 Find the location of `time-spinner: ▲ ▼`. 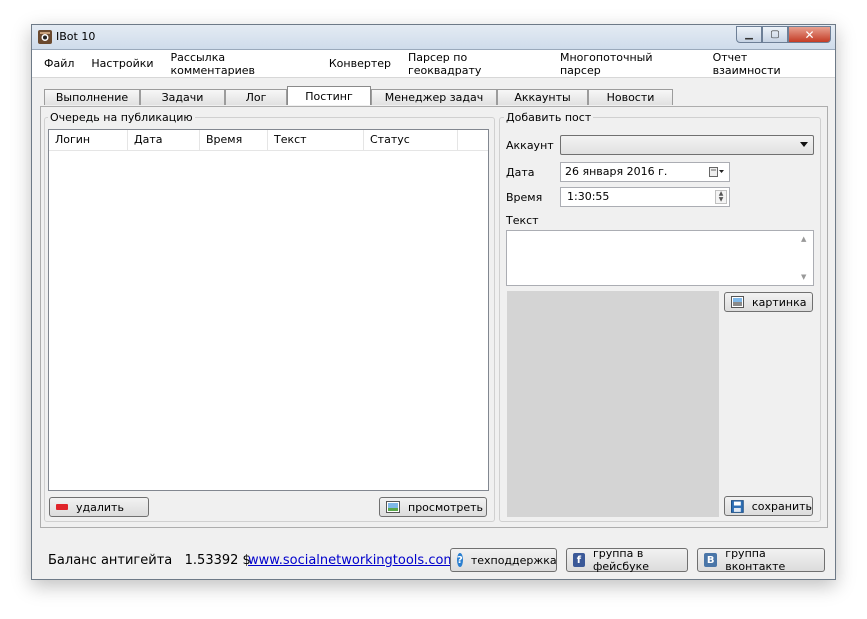

time-spinner: ▲ ▼ is located at coordinates (721, 197).